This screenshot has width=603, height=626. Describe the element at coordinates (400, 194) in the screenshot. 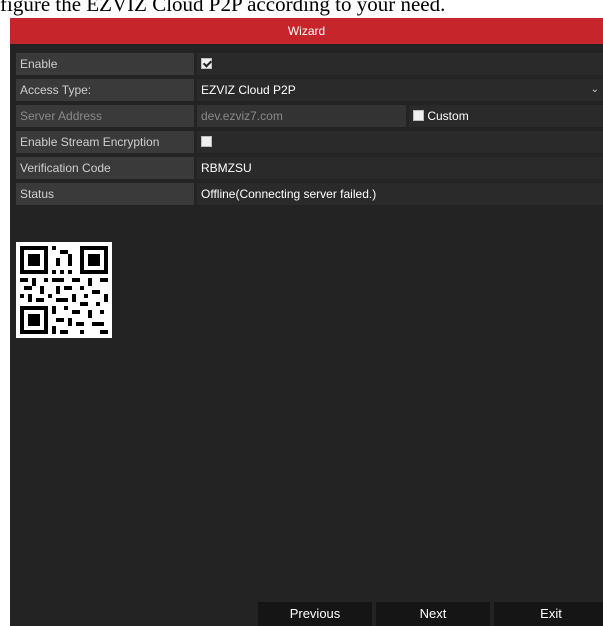

I see `status-value: Offline(Connecting server failed.)` at that location.